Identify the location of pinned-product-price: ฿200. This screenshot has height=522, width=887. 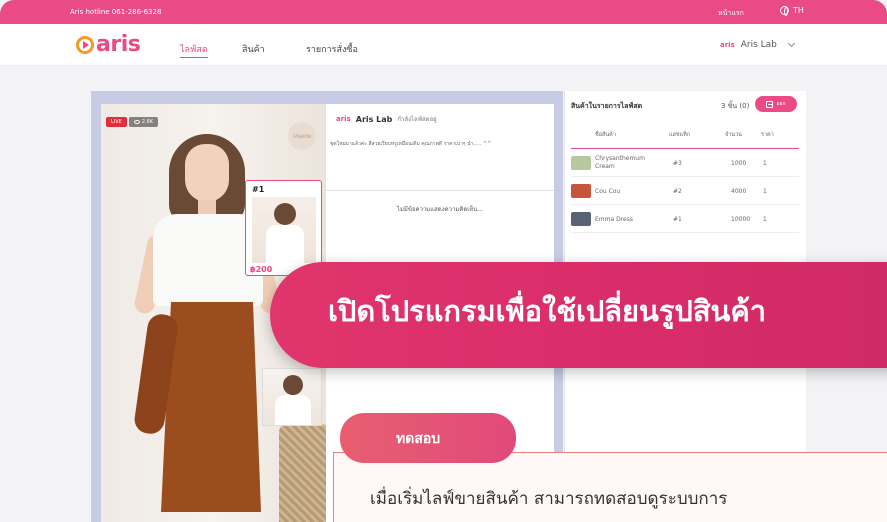
(261, 269).